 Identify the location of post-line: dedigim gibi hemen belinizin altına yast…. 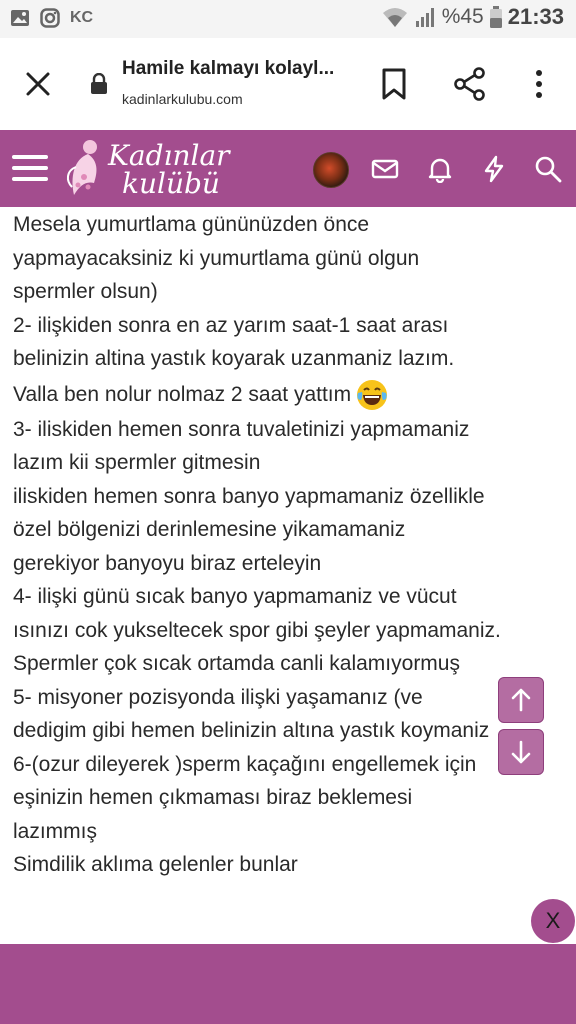
(251, 730).